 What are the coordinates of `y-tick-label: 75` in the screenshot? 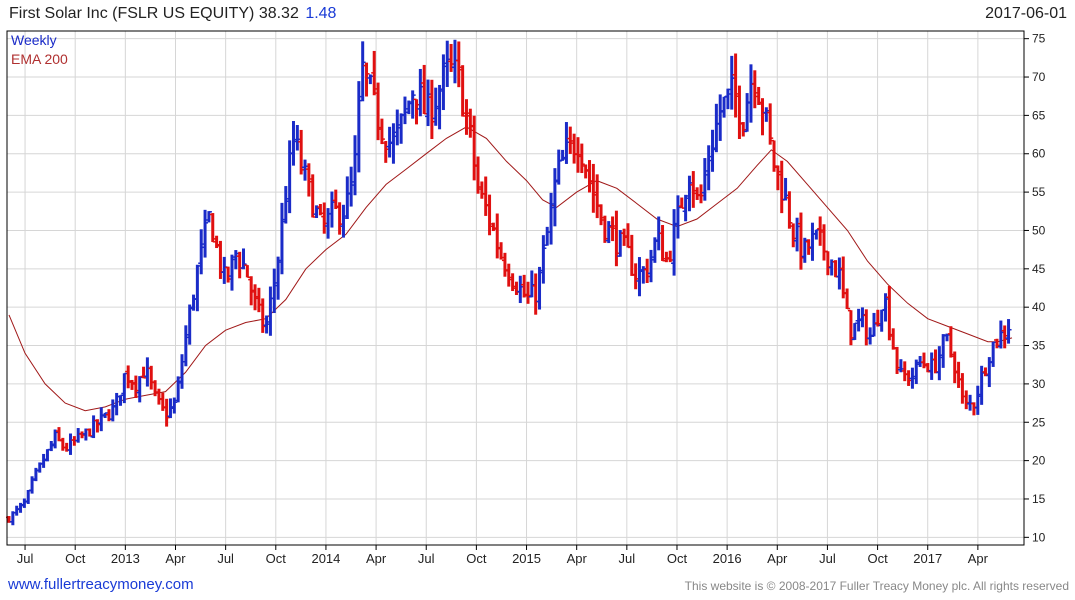 It's located at (1039, 39).